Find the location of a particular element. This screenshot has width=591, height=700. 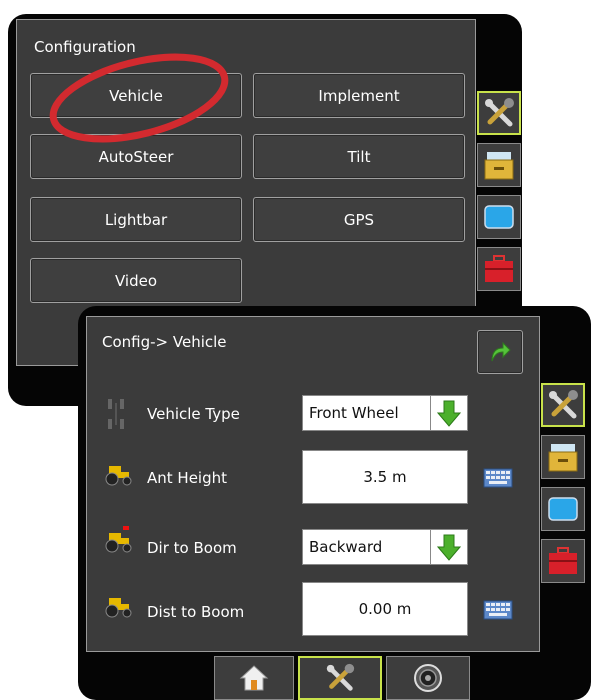

ant-height-value: 3.5 m is located at coordinates (385, 477).